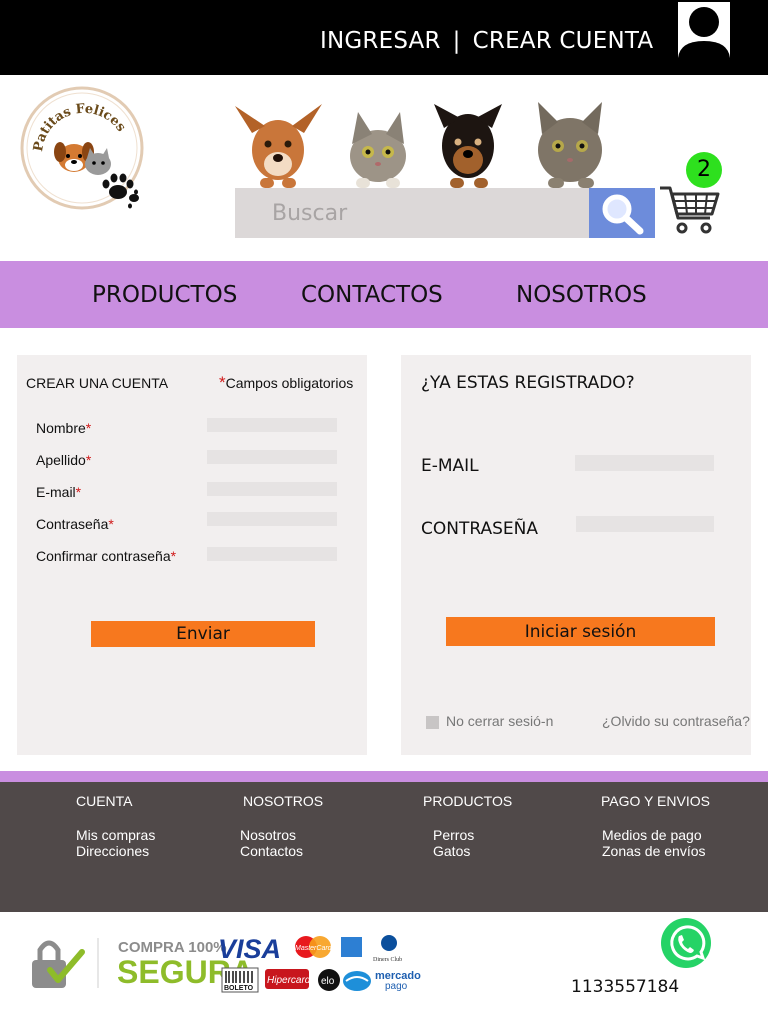  I want to click on amex-logo, so click(351, 947).